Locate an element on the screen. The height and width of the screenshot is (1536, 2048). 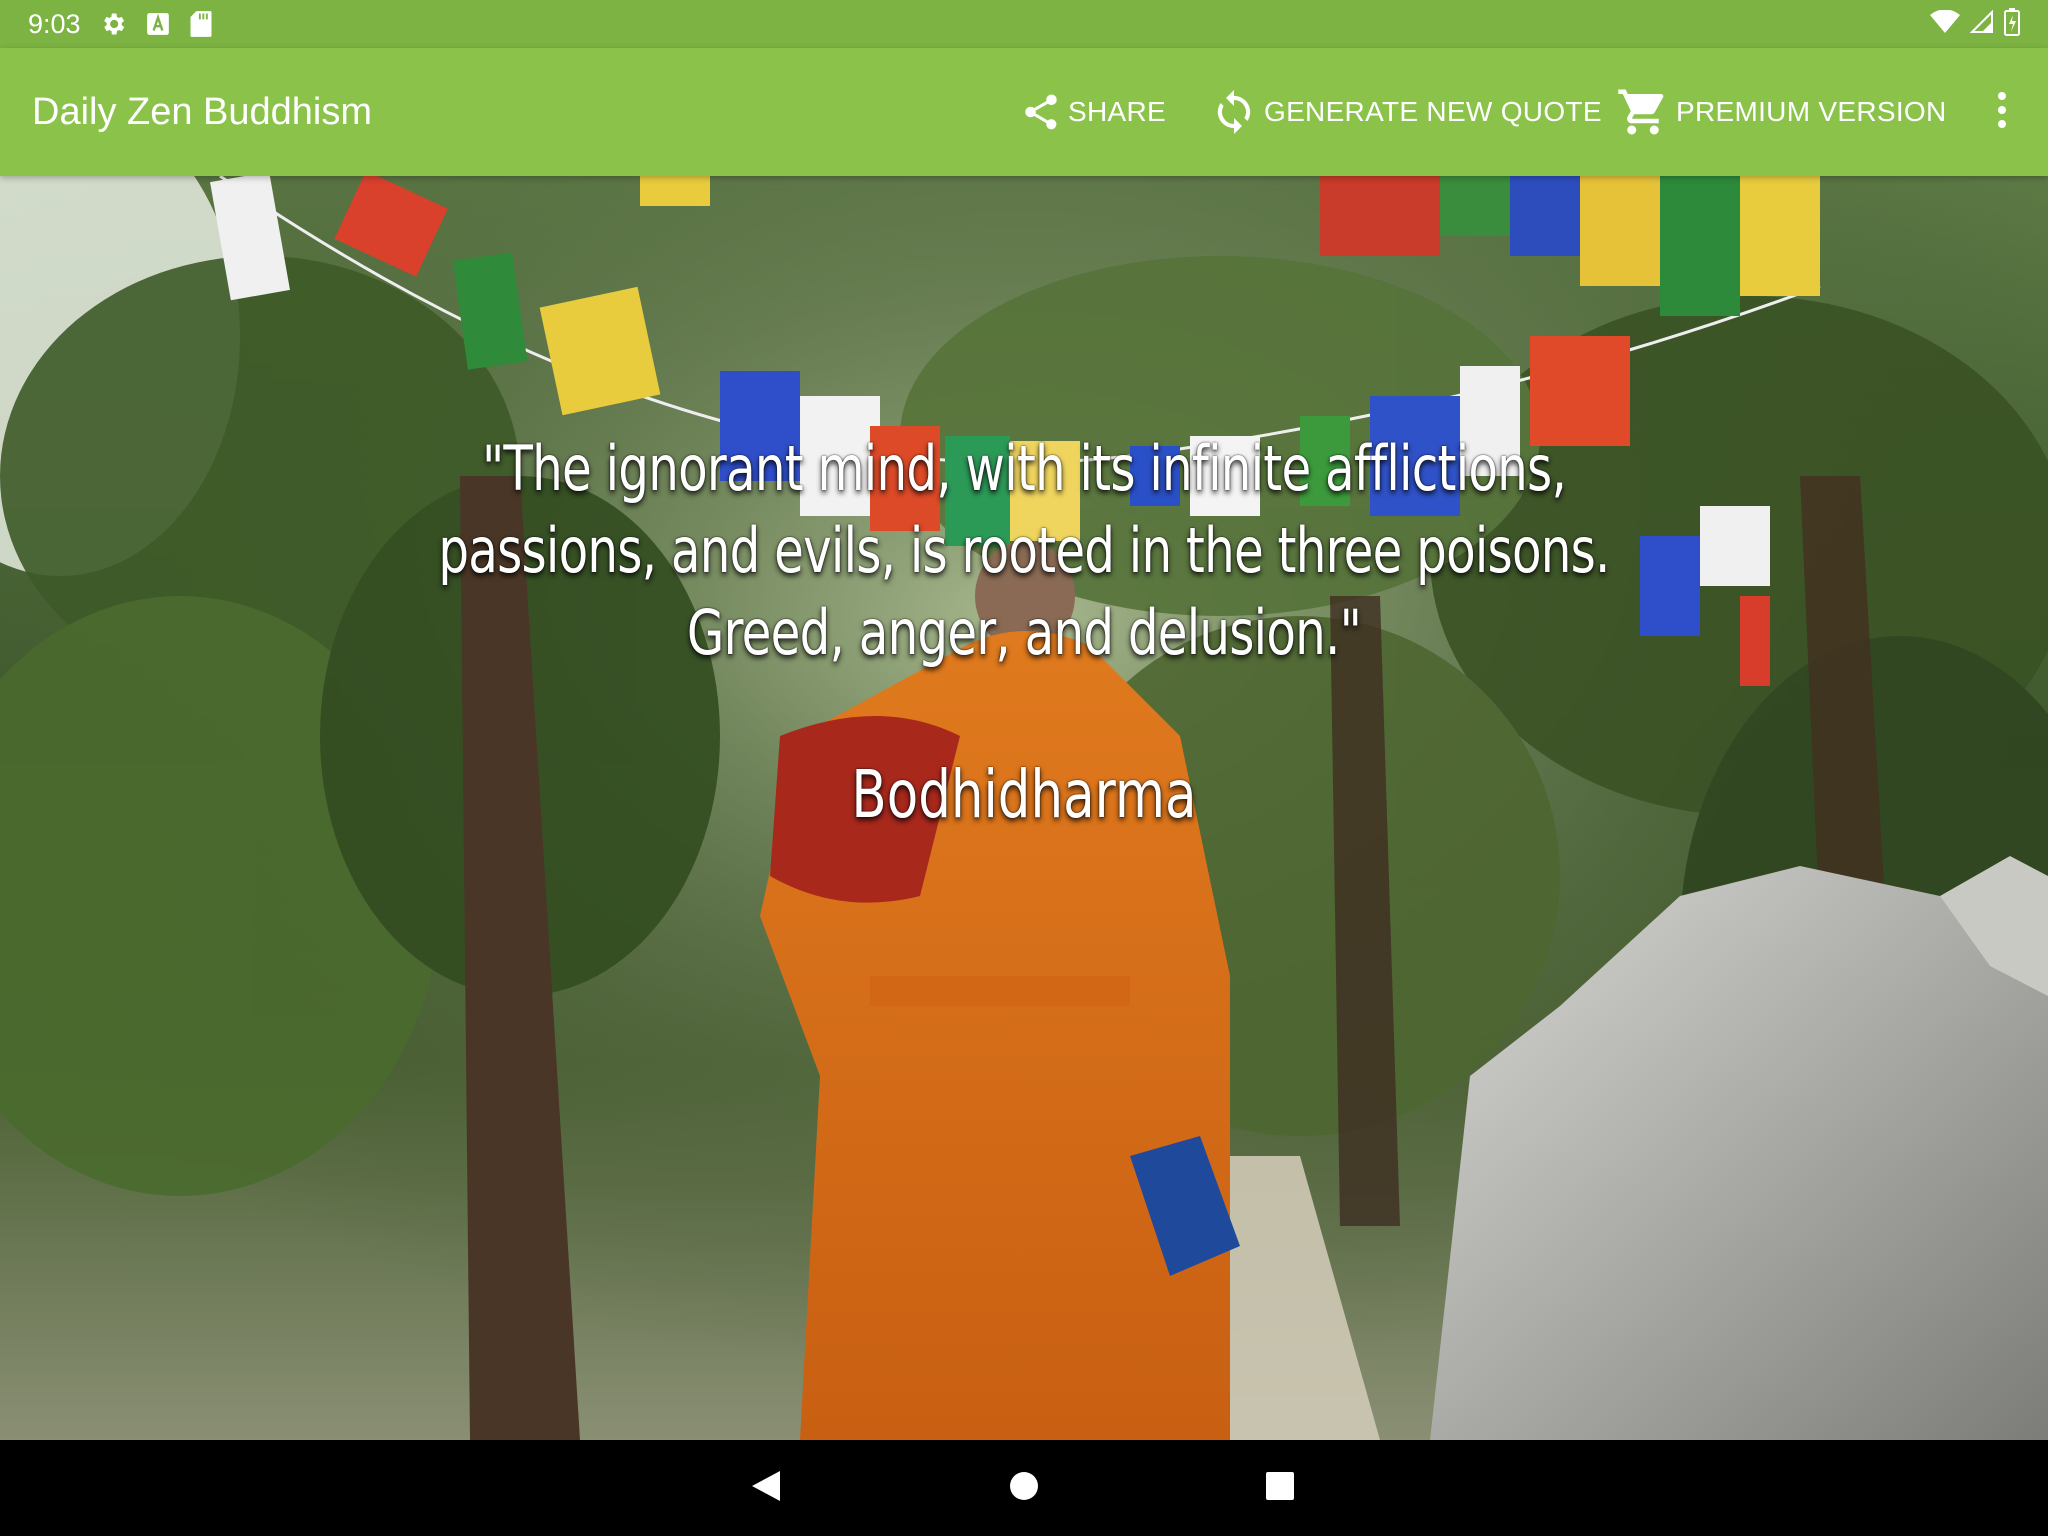
status-bar: 9:03 is located at coordinates (1024, 24).